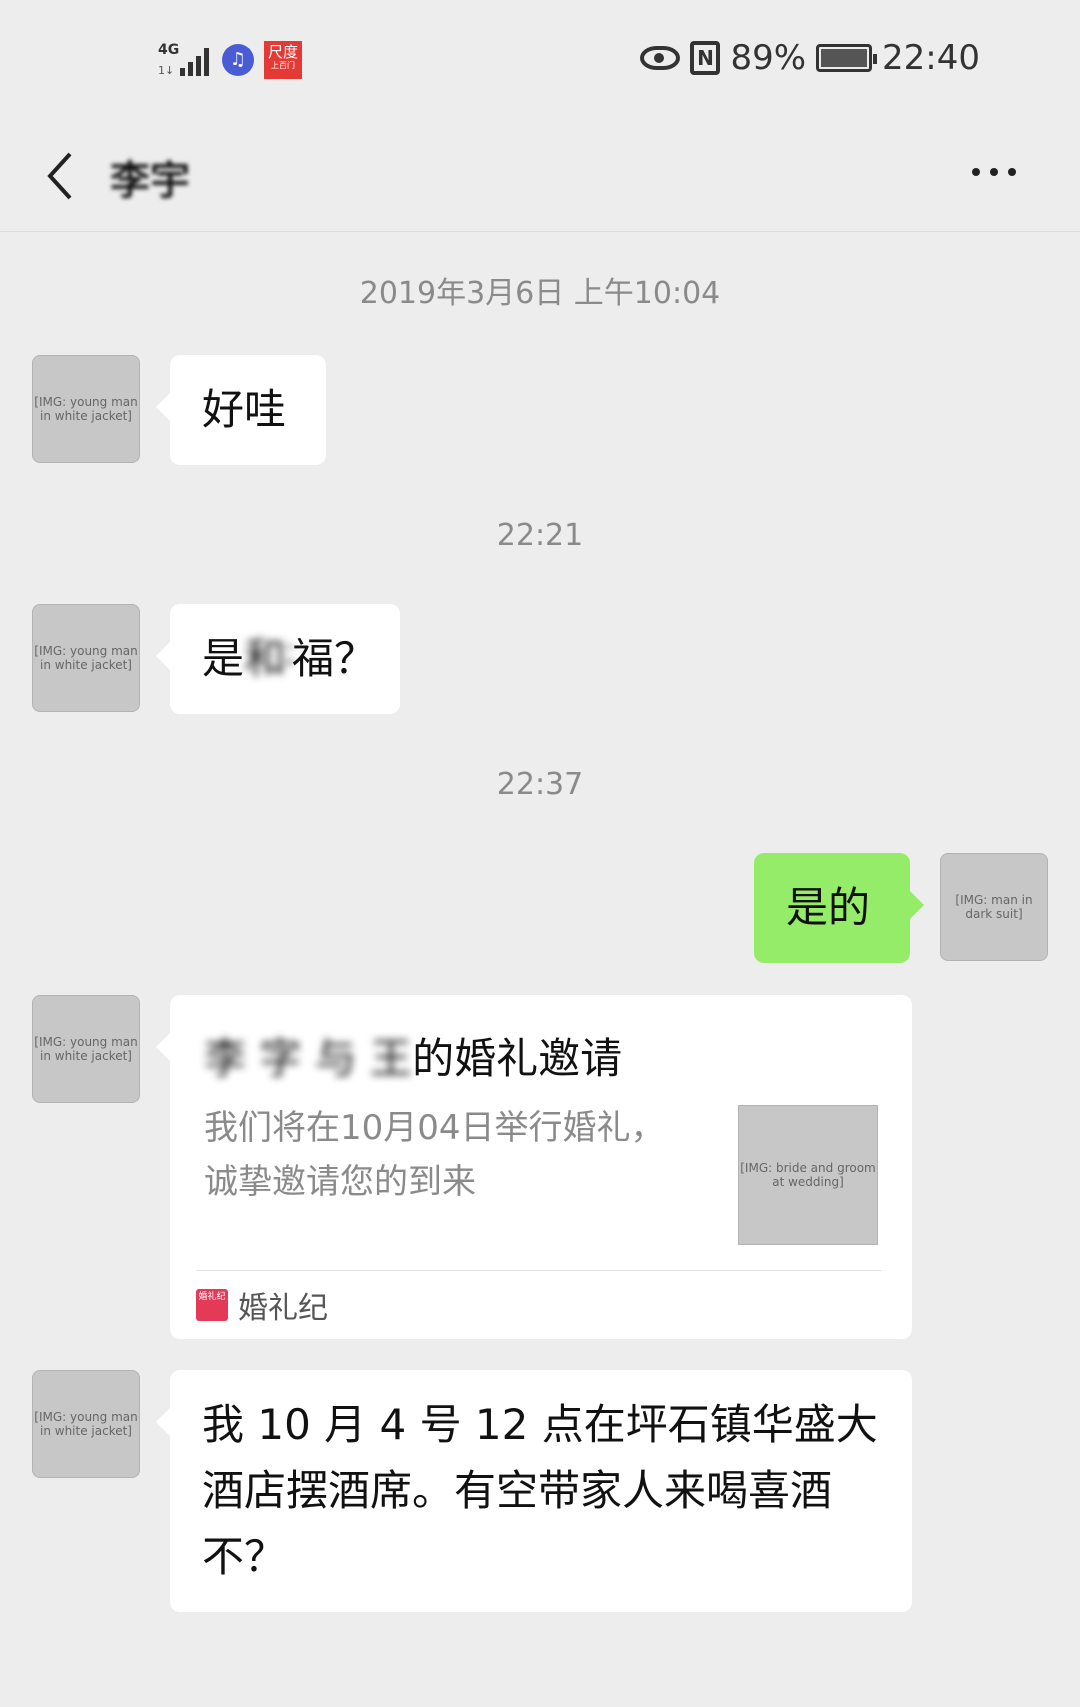  Describe the element at coordinates (308, 1058) in the screenshot. I see `redacted-names: 李 字 与 王` at that location.